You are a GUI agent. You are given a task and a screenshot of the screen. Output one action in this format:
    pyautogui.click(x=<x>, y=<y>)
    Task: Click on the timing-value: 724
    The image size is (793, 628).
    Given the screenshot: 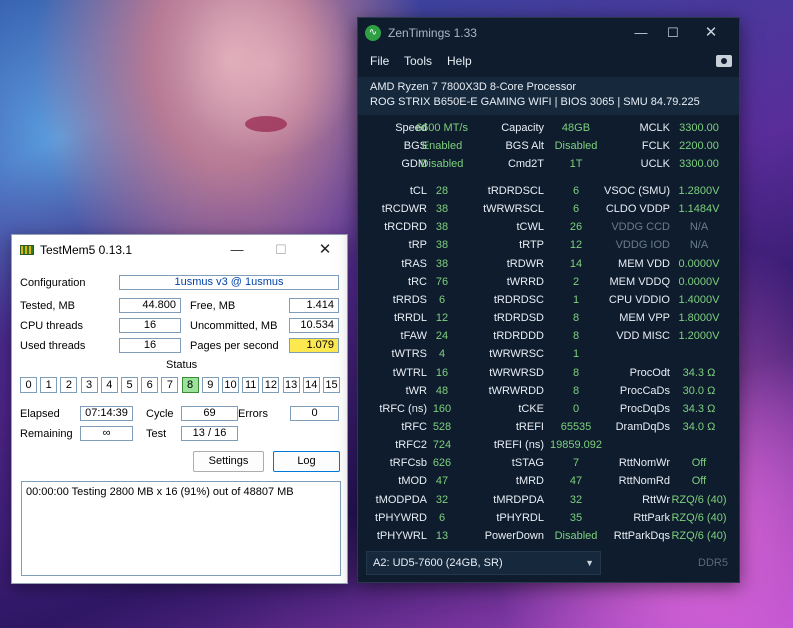 What is the action you would take?
    pyautogui.click(x=442, y=445)
    